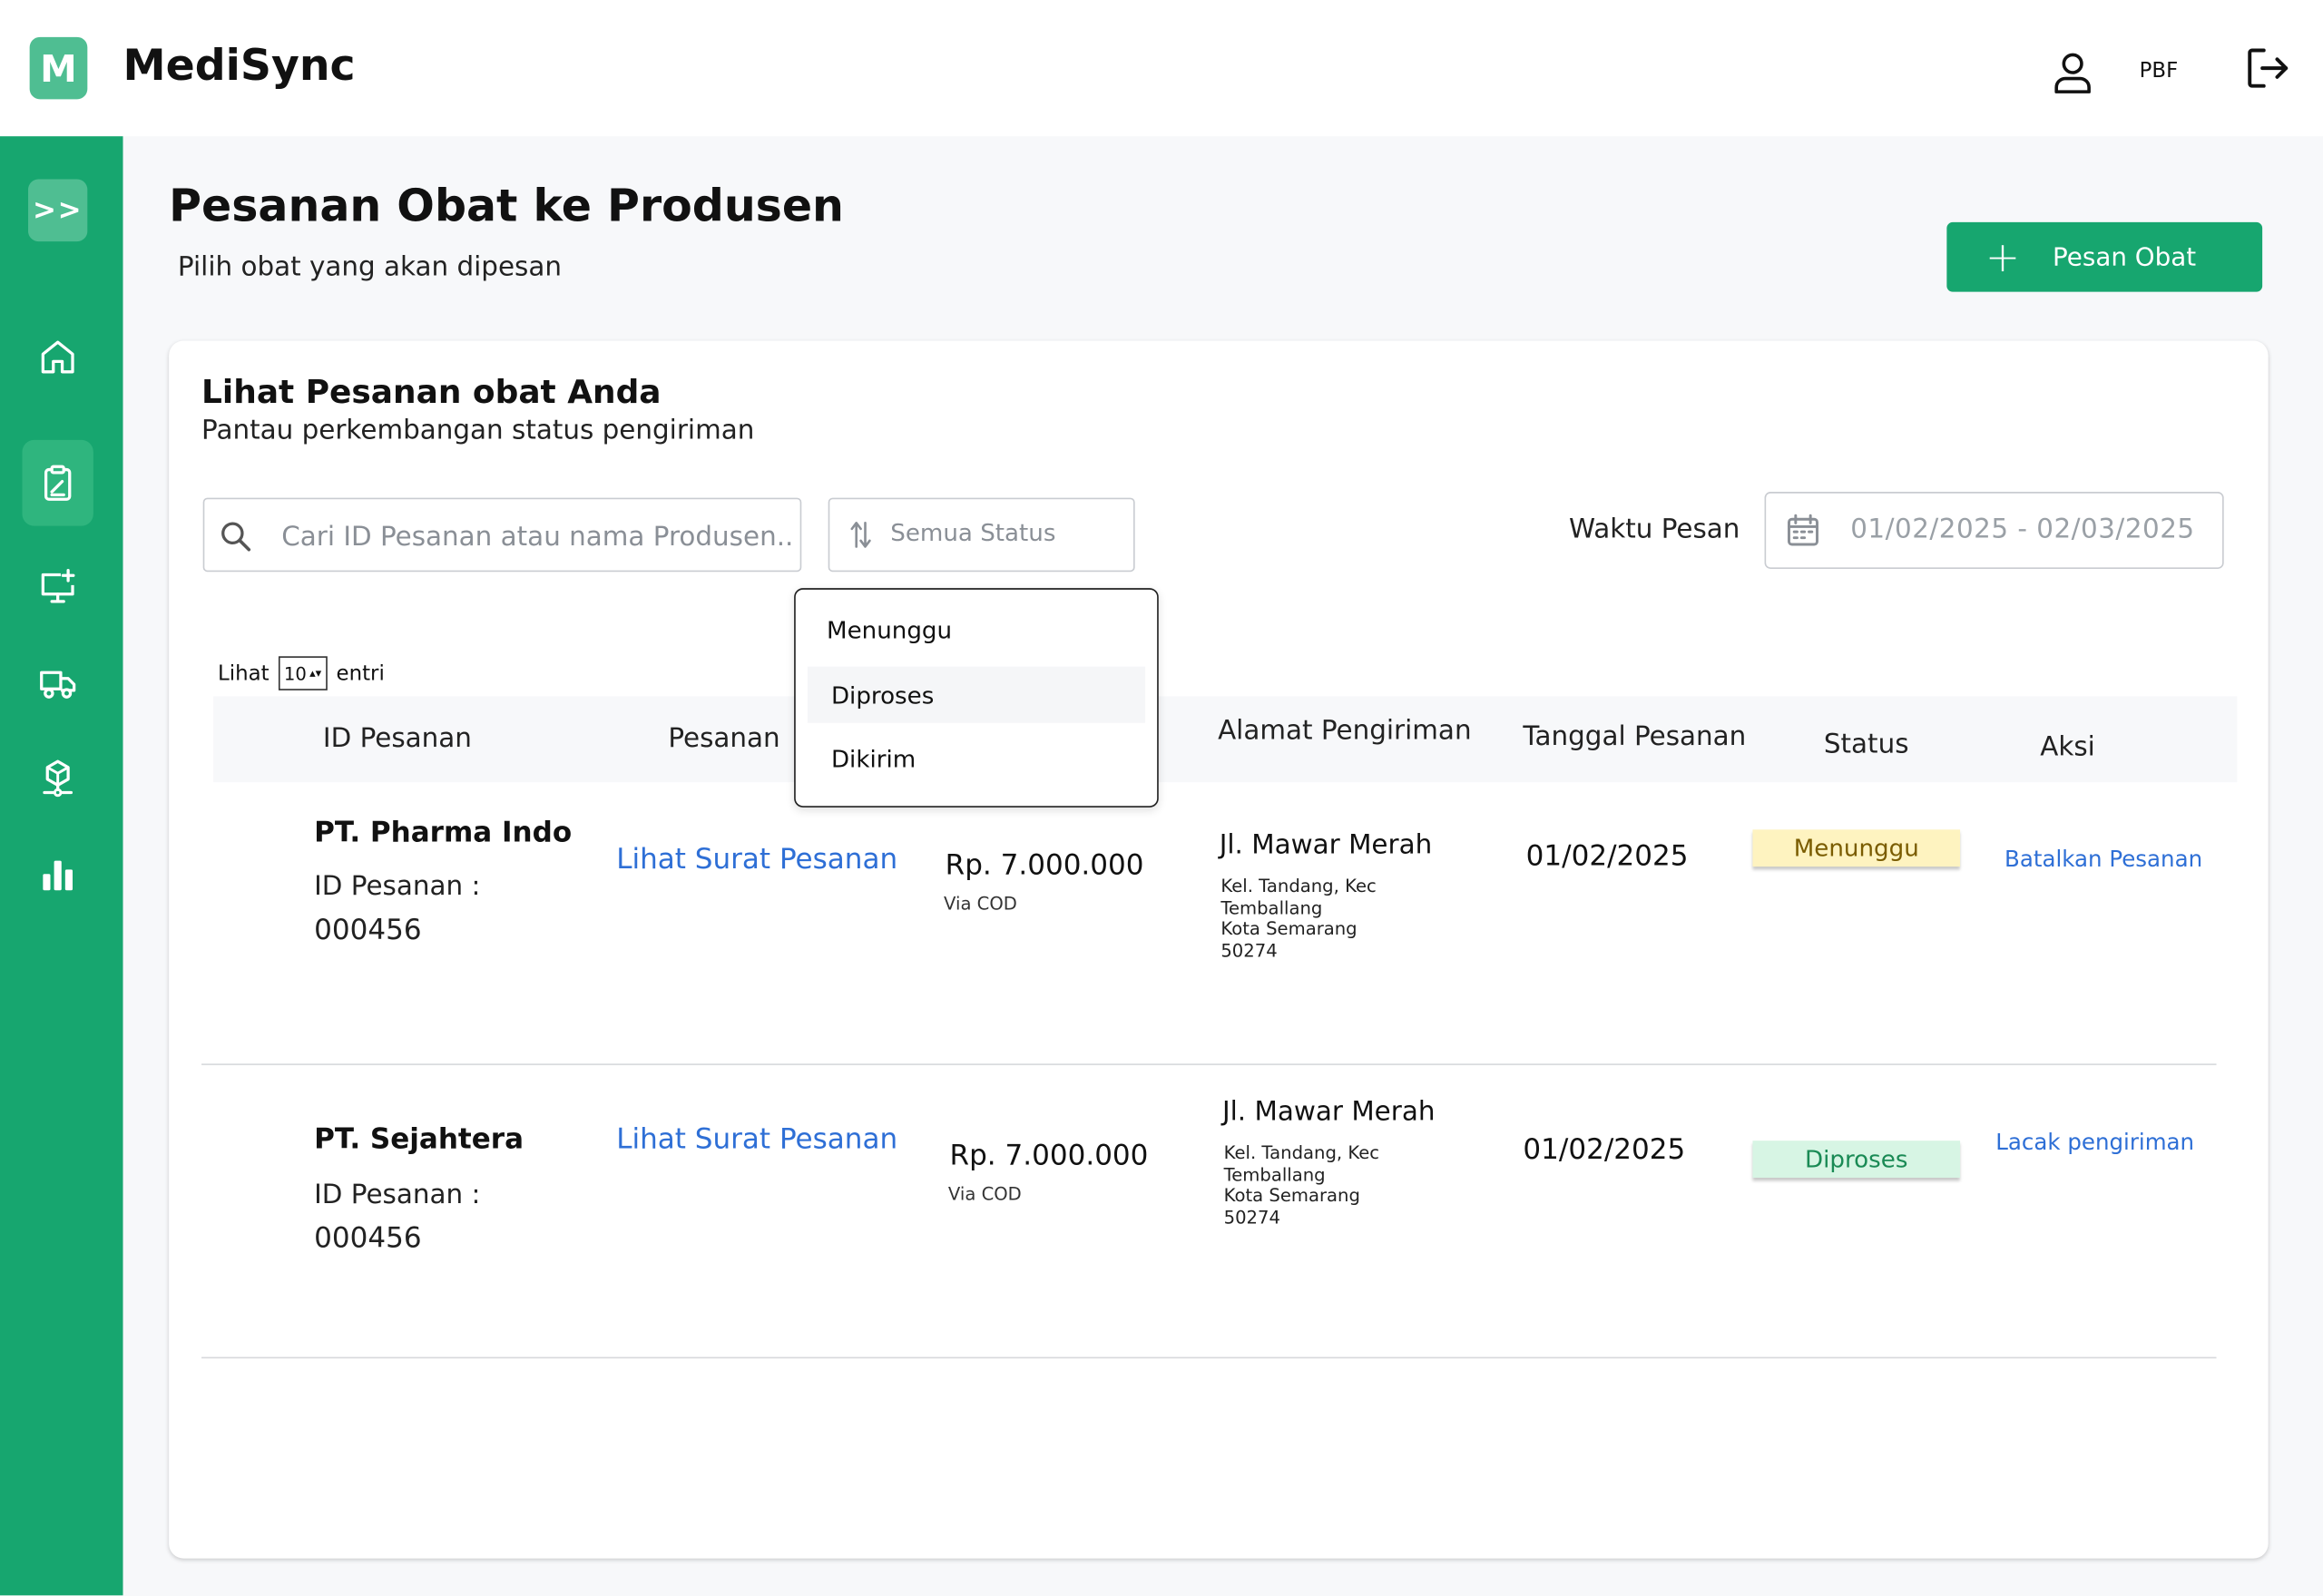 This screenshot has width=2323, height=1596. I want to click on status-dropdown-menu: Menunggu Diproses Dikirim, so click(976, 698).